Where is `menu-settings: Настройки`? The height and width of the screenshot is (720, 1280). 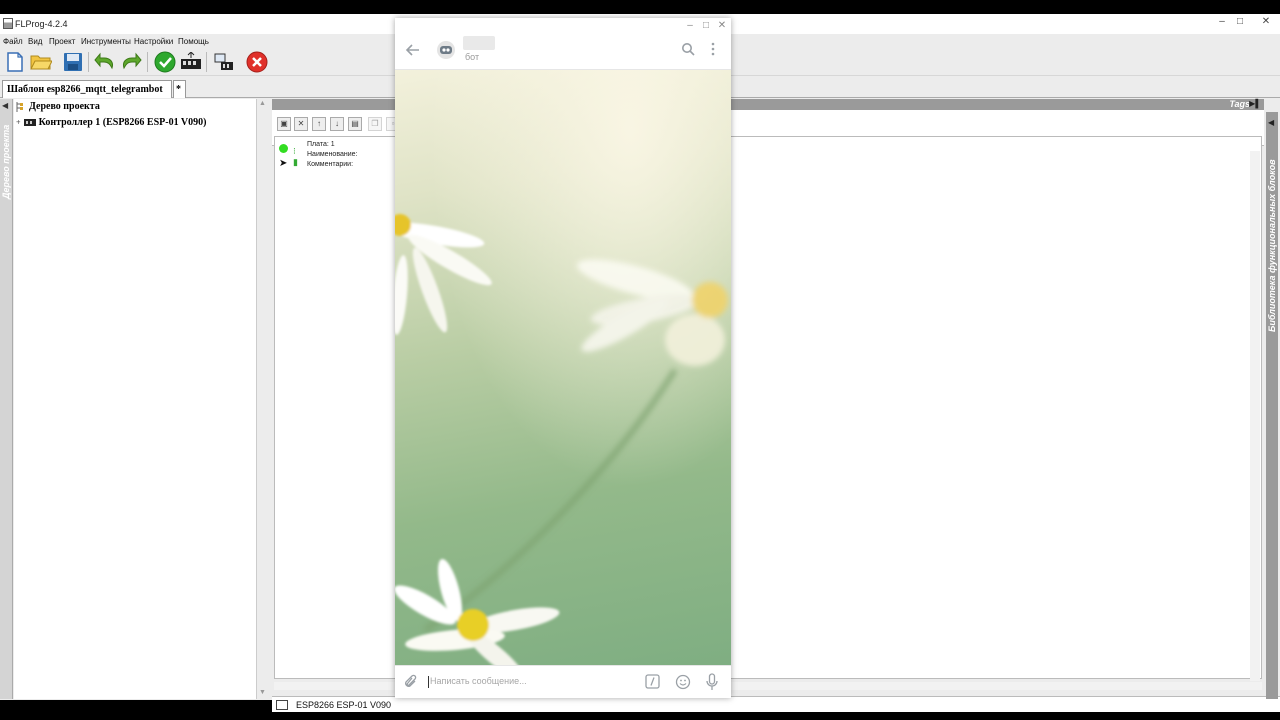 menu-settings: Настройки is located at coordinates (153, 41).